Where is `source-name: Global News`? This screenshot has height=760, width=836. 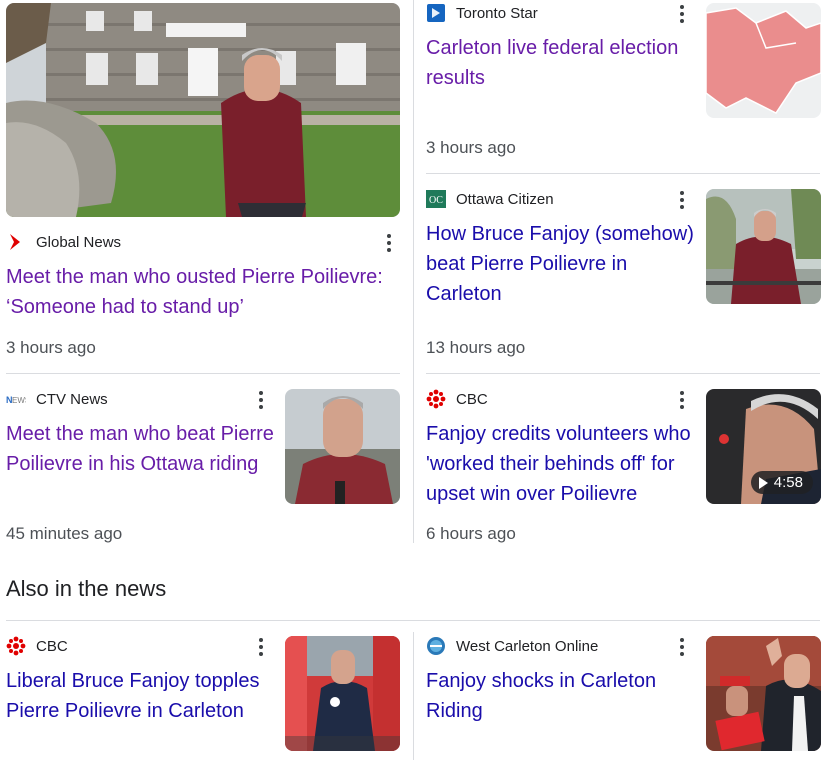
source-name: Global News is located at coordinates (79, 242).